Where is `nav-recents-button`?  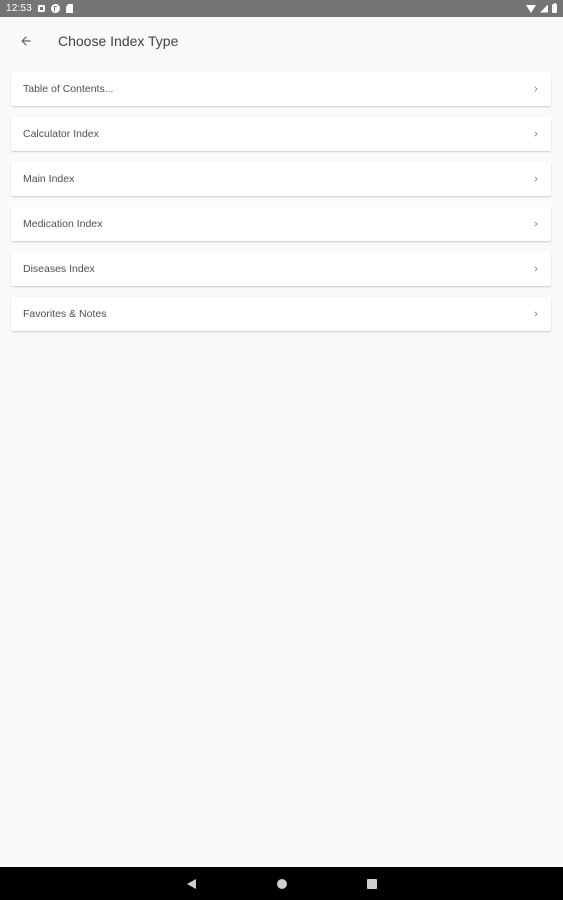
nav-recents-button is located at coordinates (372, 883).